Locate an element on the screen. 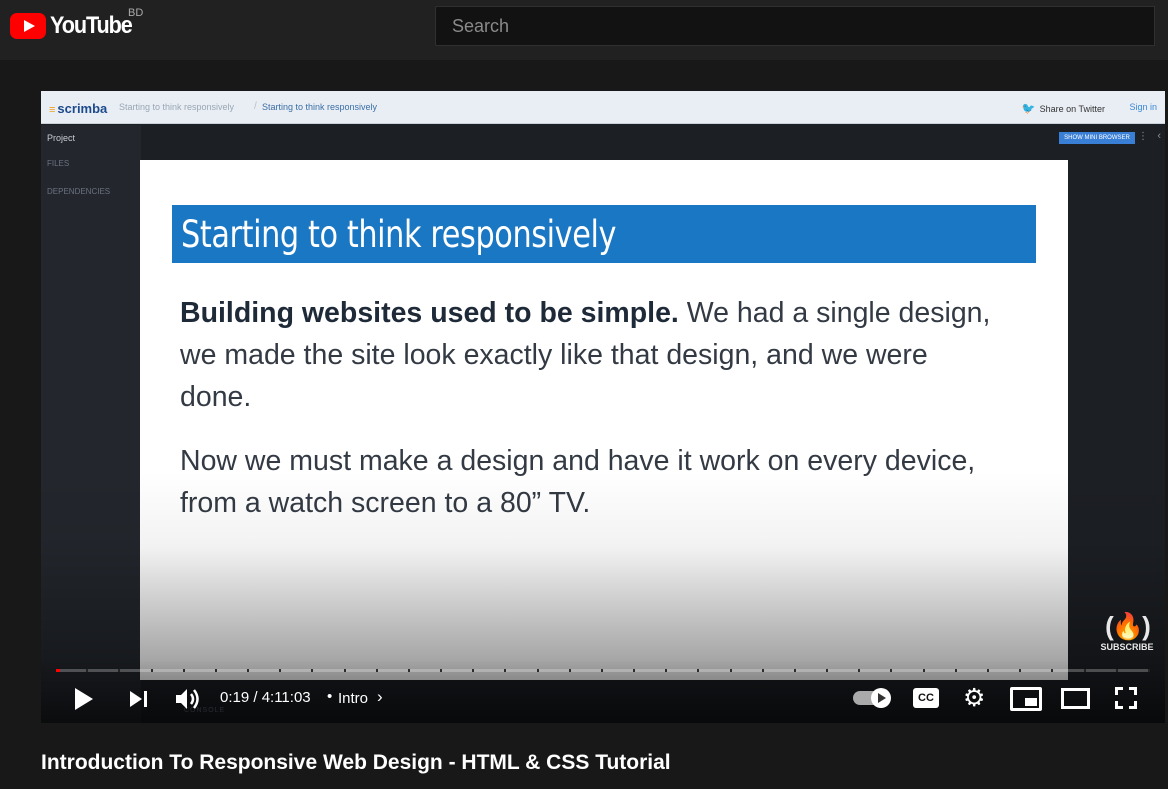 Image resolution: width=1168 pixels, height=789 pixels. youtube-logo-text: YouTube is located at coordinates (91, 25).